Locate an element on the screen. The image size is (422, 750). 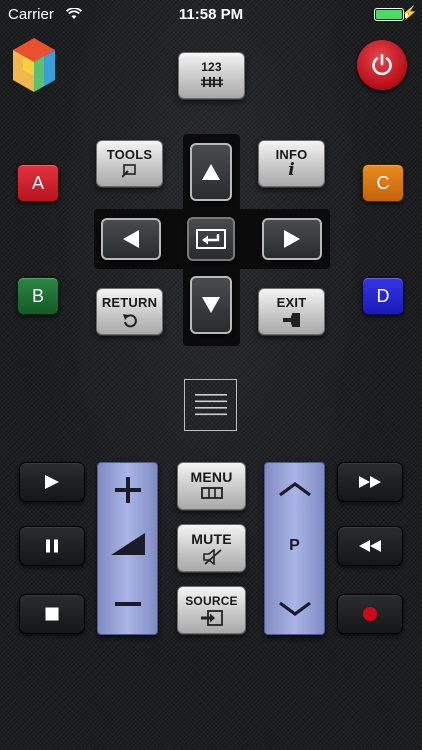
right-arrow-button is located at coordinates (292, 239).